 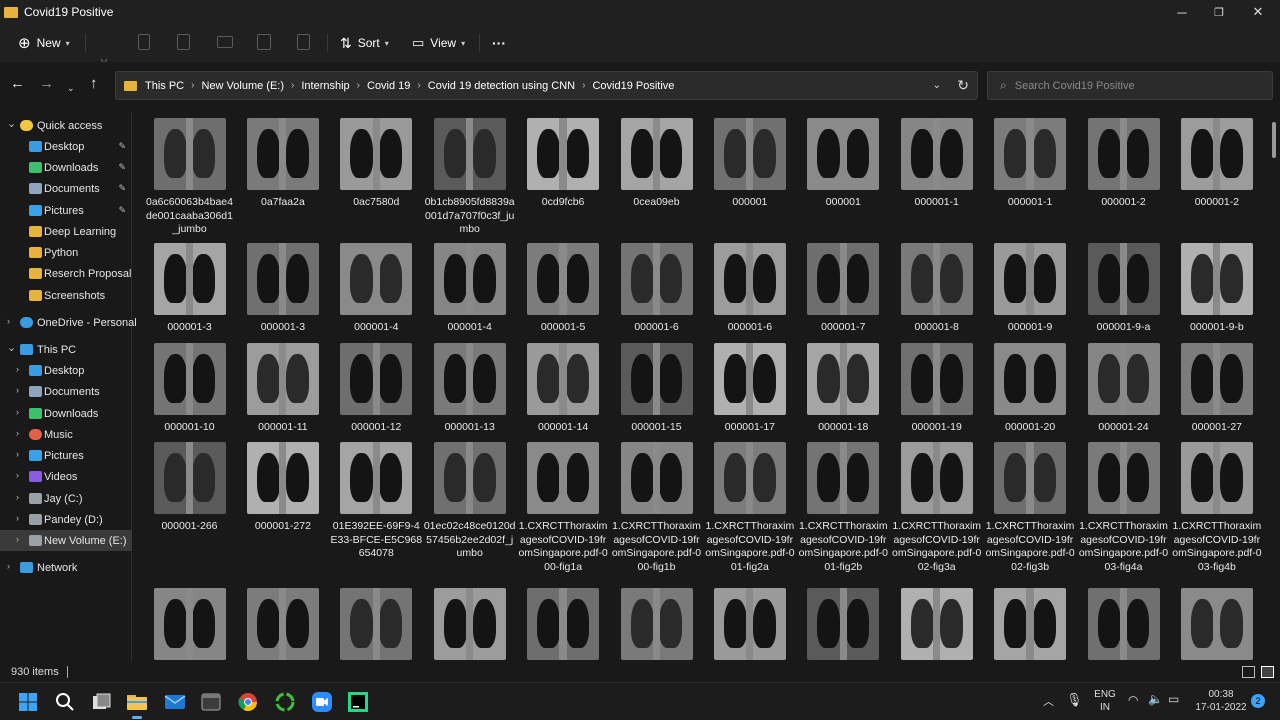 What do you see at coordinates (66, 146) in the screenshot?
I see `sidebar-item: Desktop ✎` at bounding box center [66, 146].